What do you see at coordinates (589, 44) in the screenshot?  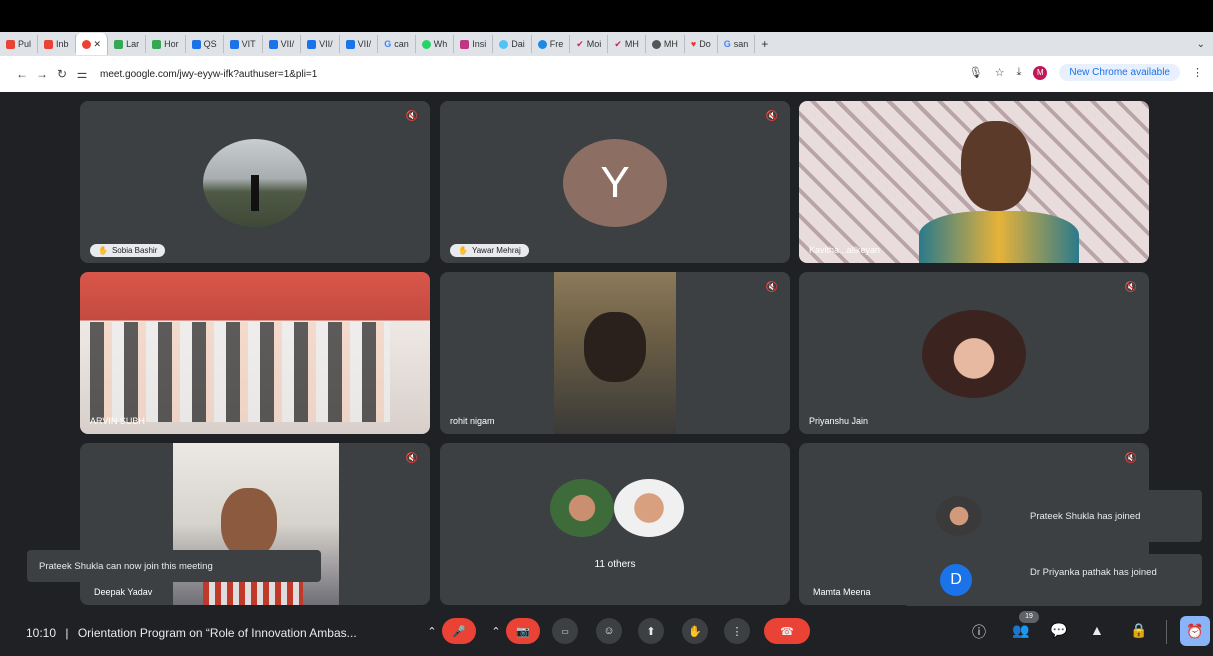 I see `tab-moi: ✔ Moi` at bounding box center [589, 44].